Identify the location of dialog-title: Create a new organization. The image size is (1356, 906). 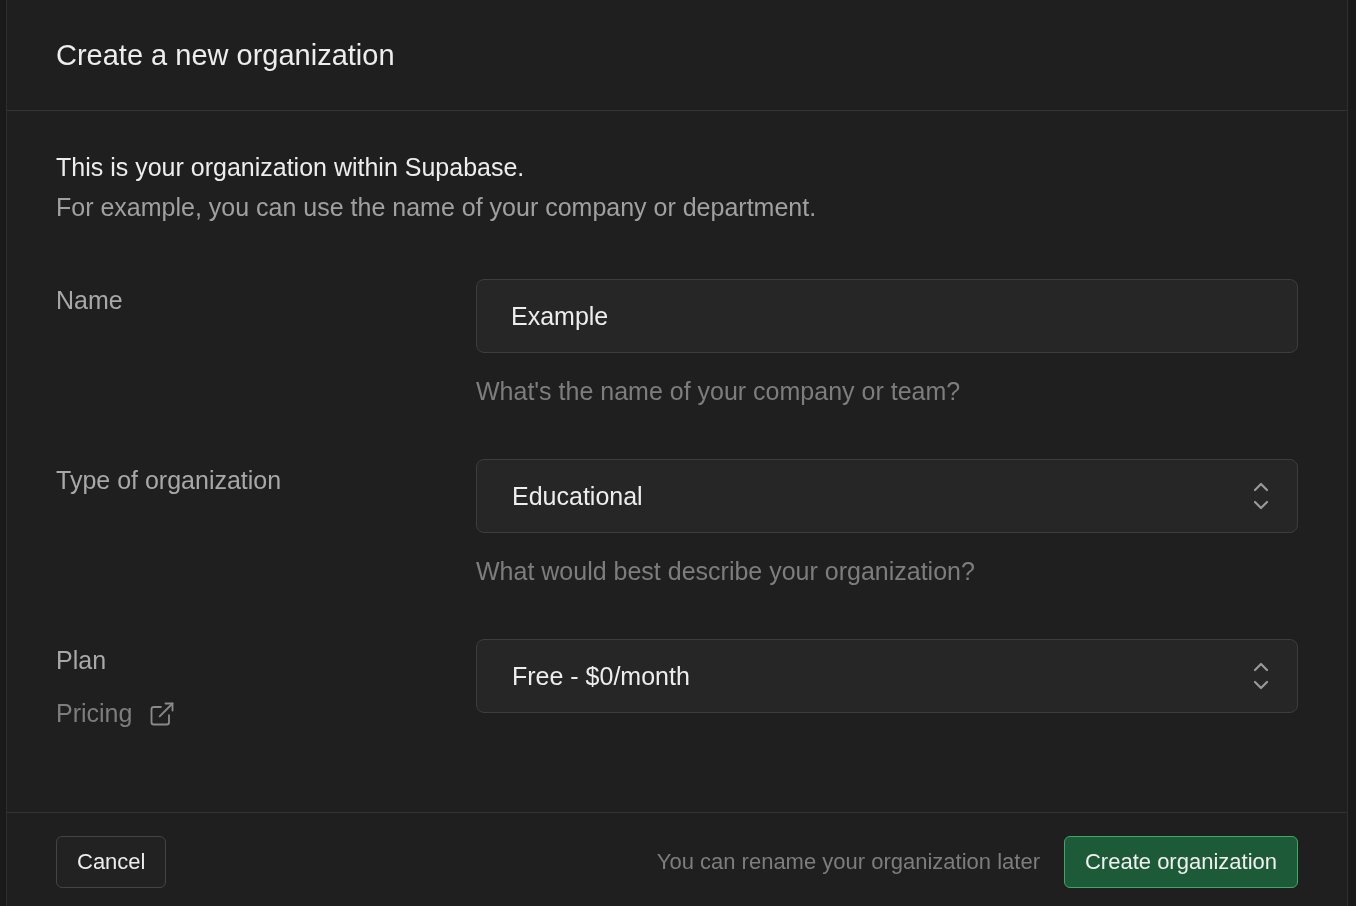
(225, 55).